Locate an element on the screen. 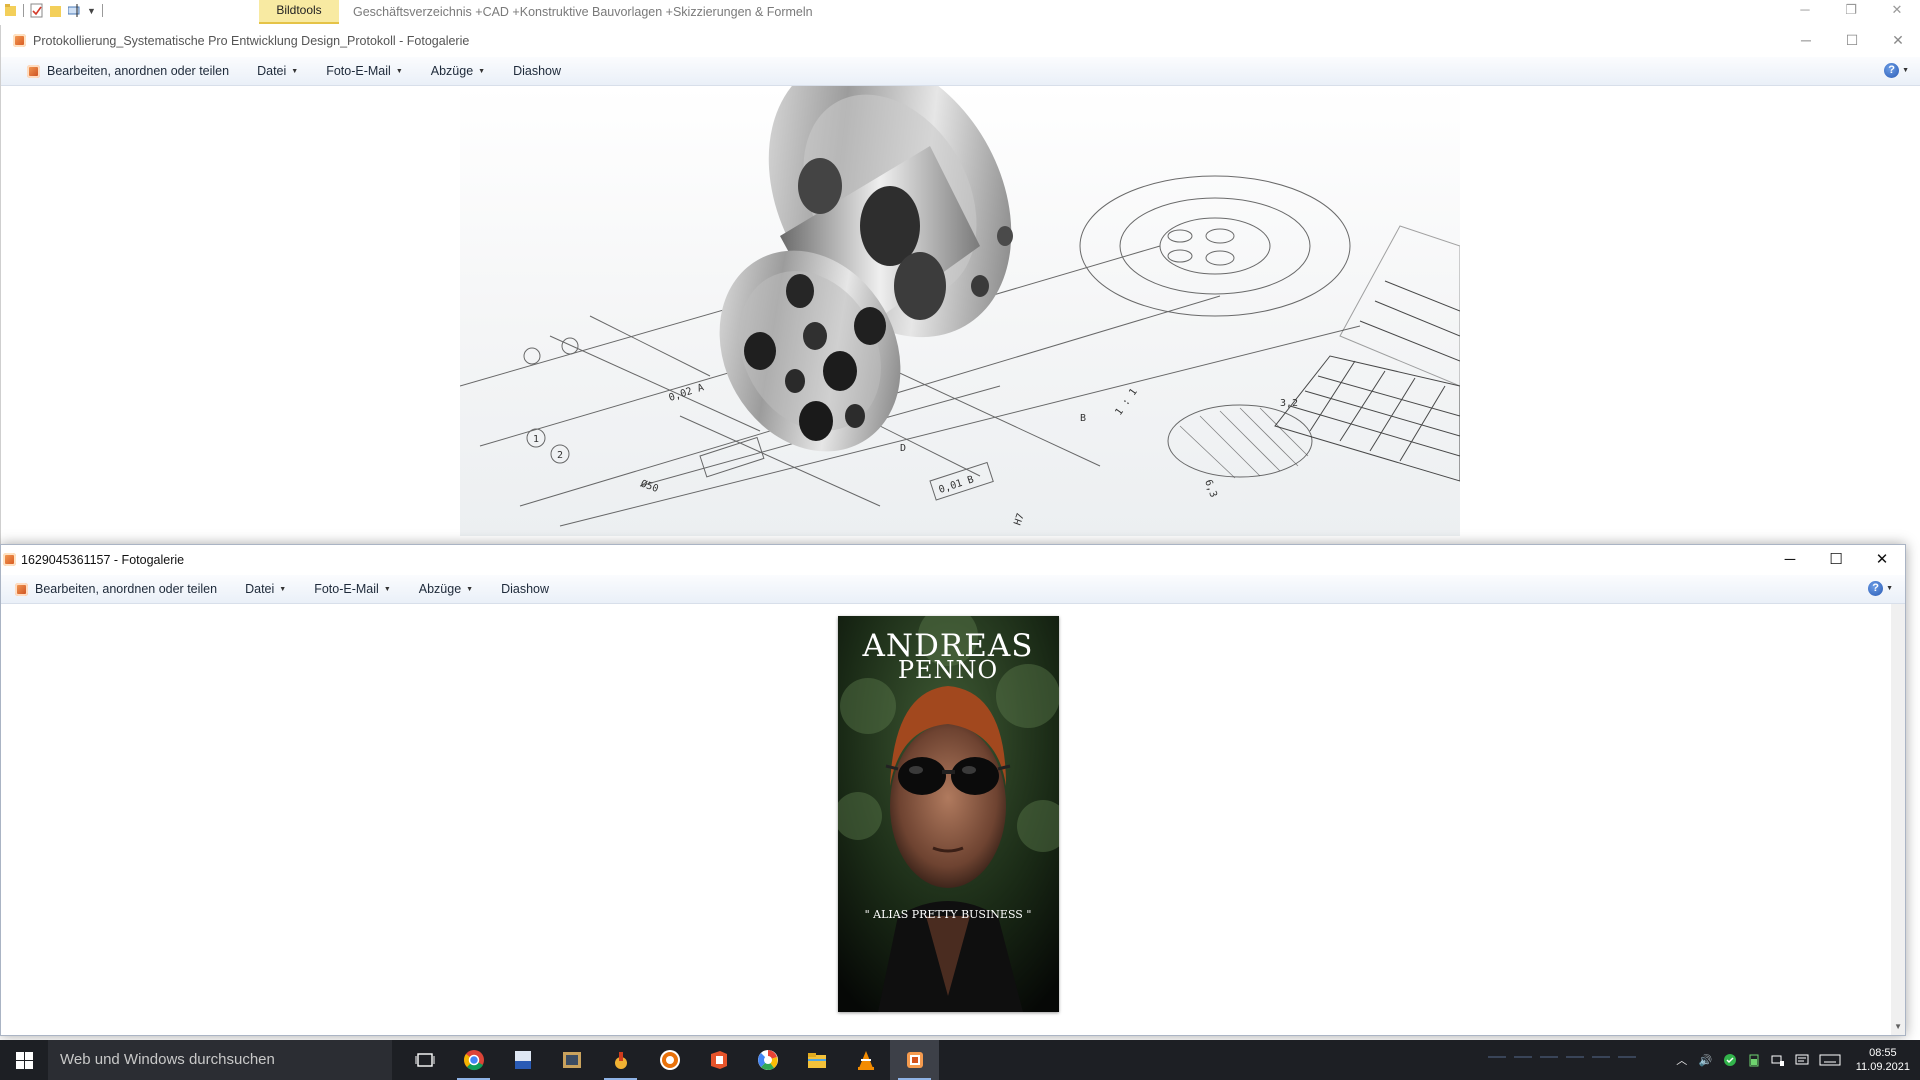 The width and height of the screenshot is (1920, 1080). poster-tagline: " ALIAS PRETTY BUSINESS " is located at coordinates (948, 914).